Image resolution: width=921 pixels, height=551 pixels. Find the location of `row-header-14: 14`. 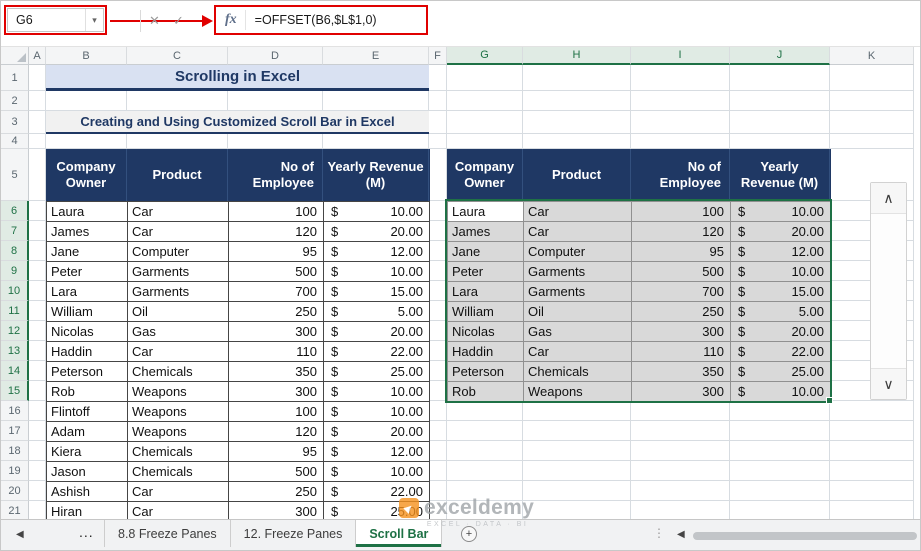

row-header-14: 14 is located at coordinates (15, 371).